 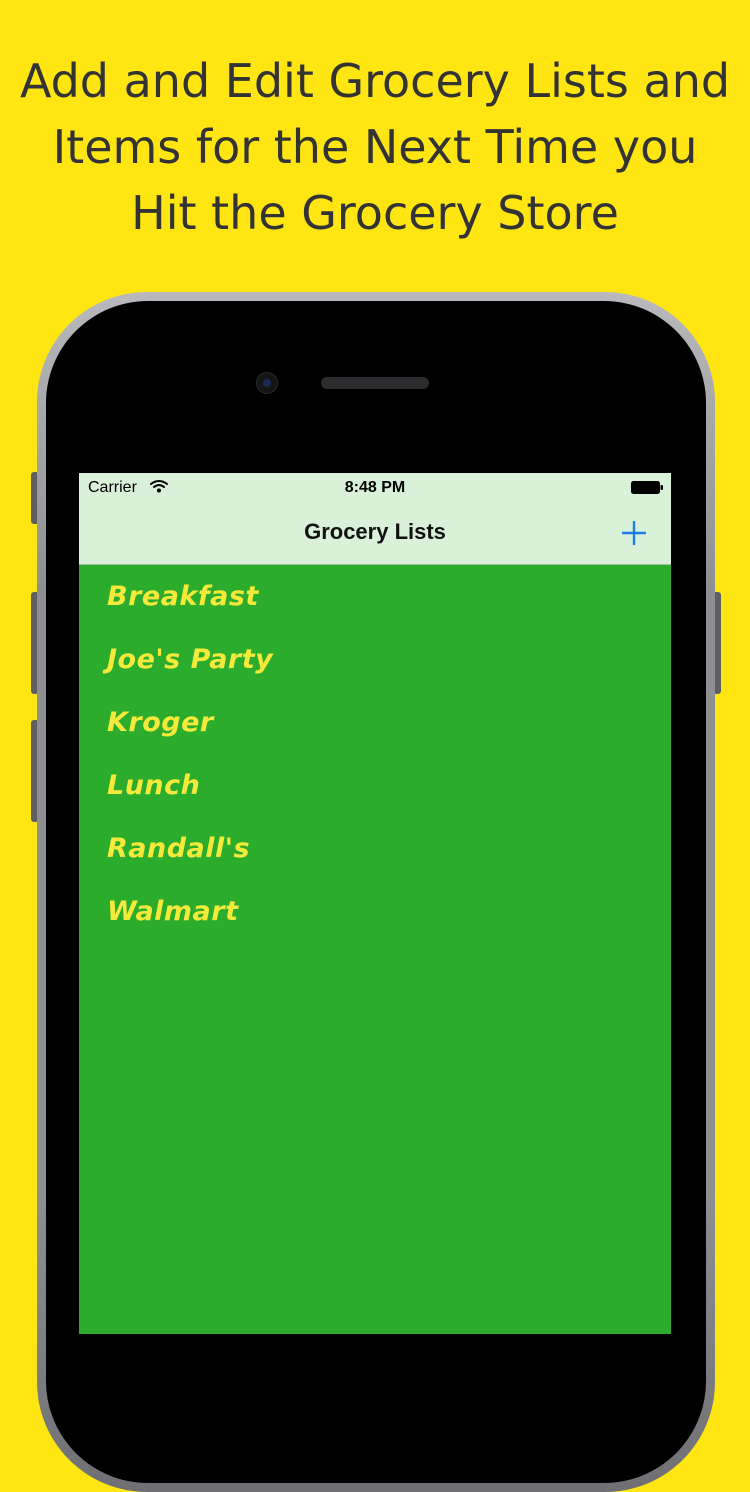 I want to click on status-time: 8:48 PM, so click(x=375, y=487).